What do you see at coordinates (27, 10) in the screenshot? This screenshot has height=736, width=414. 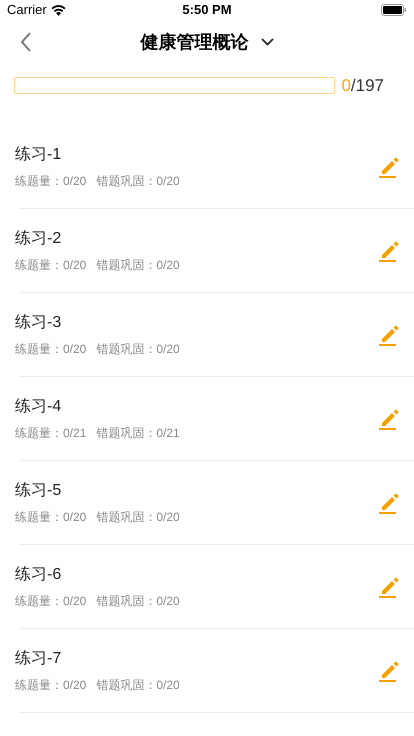 I see `carrier-label: Carrier` at bounding box center [27, 10].